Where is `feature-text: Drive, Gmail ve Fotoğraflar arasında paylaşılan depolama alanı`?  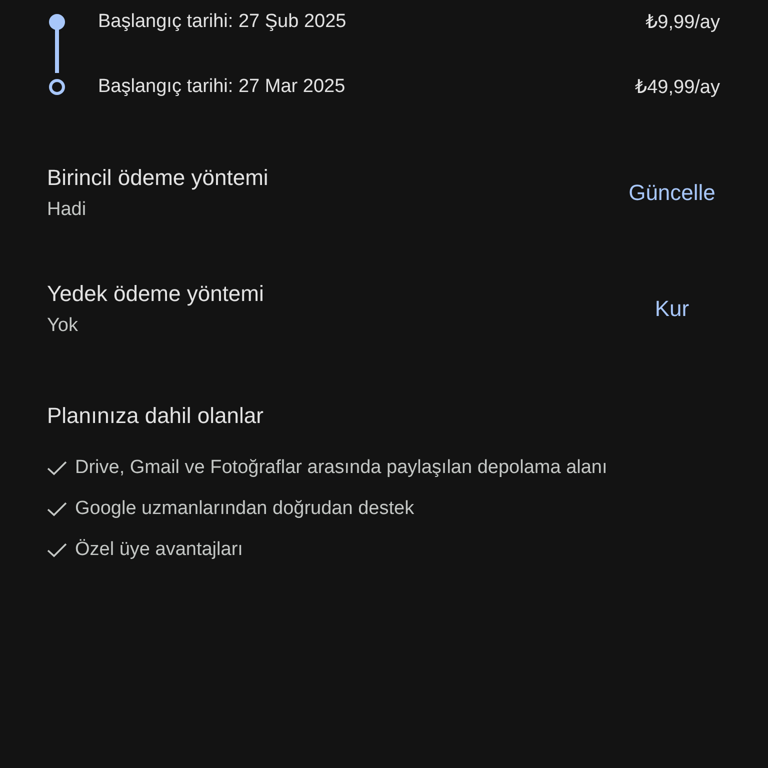
feature-text: Drive, Gmail ve Fotoğraflar arasında paylaşılan depolama alanı is located at coordinates (341, 467).